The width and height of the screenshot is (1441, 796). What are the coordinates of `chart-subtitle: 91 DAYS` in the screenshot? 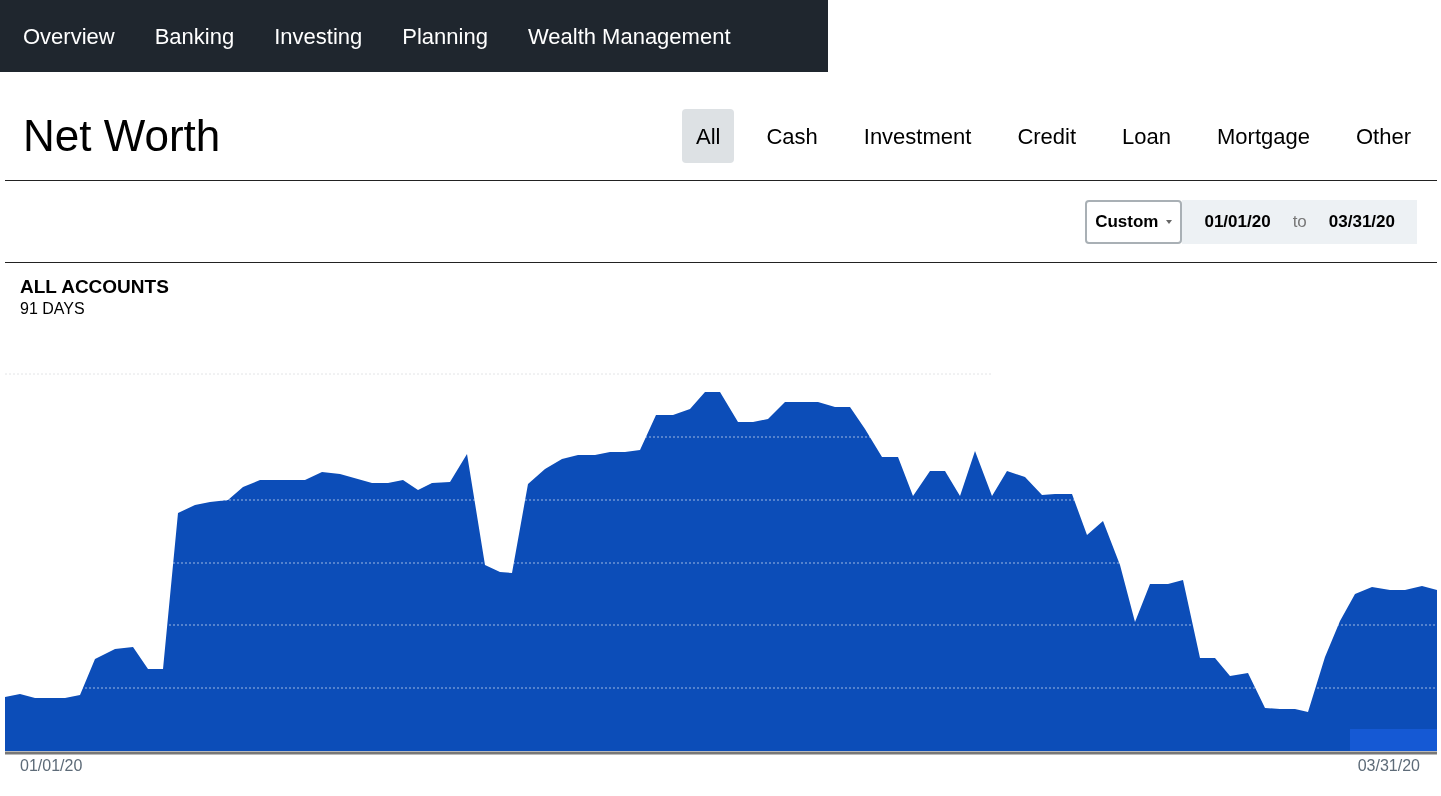 It's located at (53, 309).